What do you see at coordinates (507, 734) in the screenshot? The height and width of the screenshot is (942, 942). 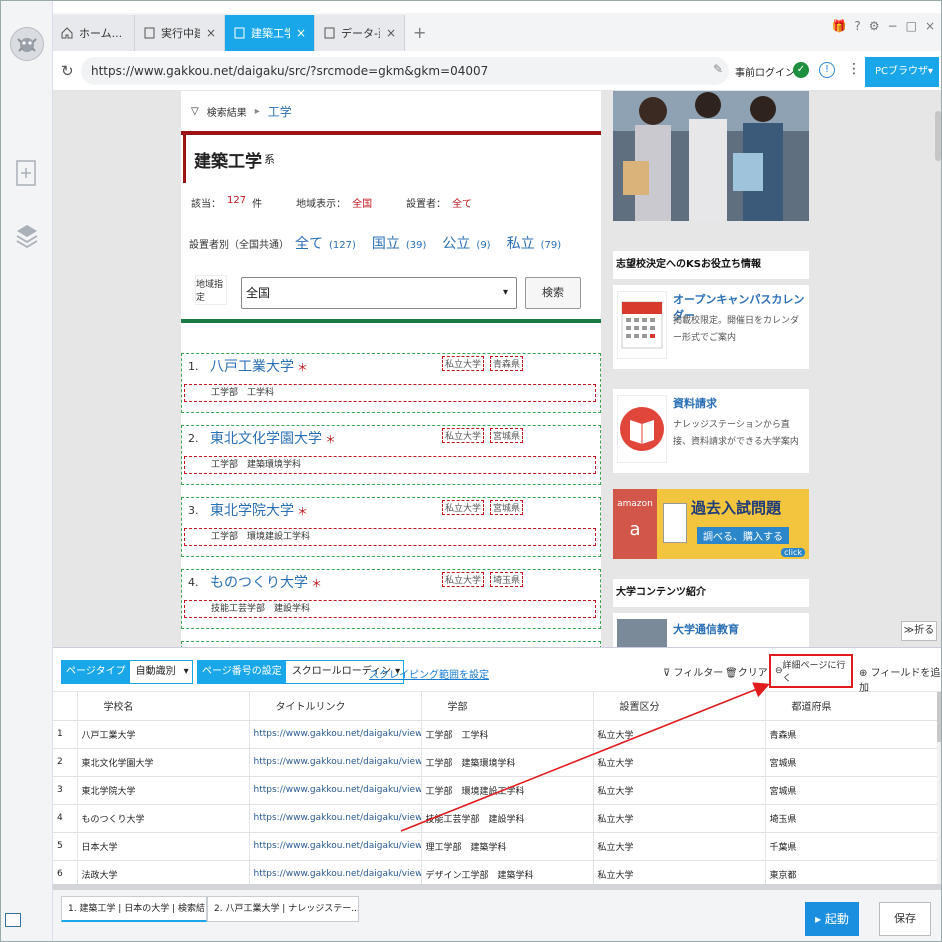 I see `cell-faculty: 工学部 工学科` at bounding box center [507, 734].